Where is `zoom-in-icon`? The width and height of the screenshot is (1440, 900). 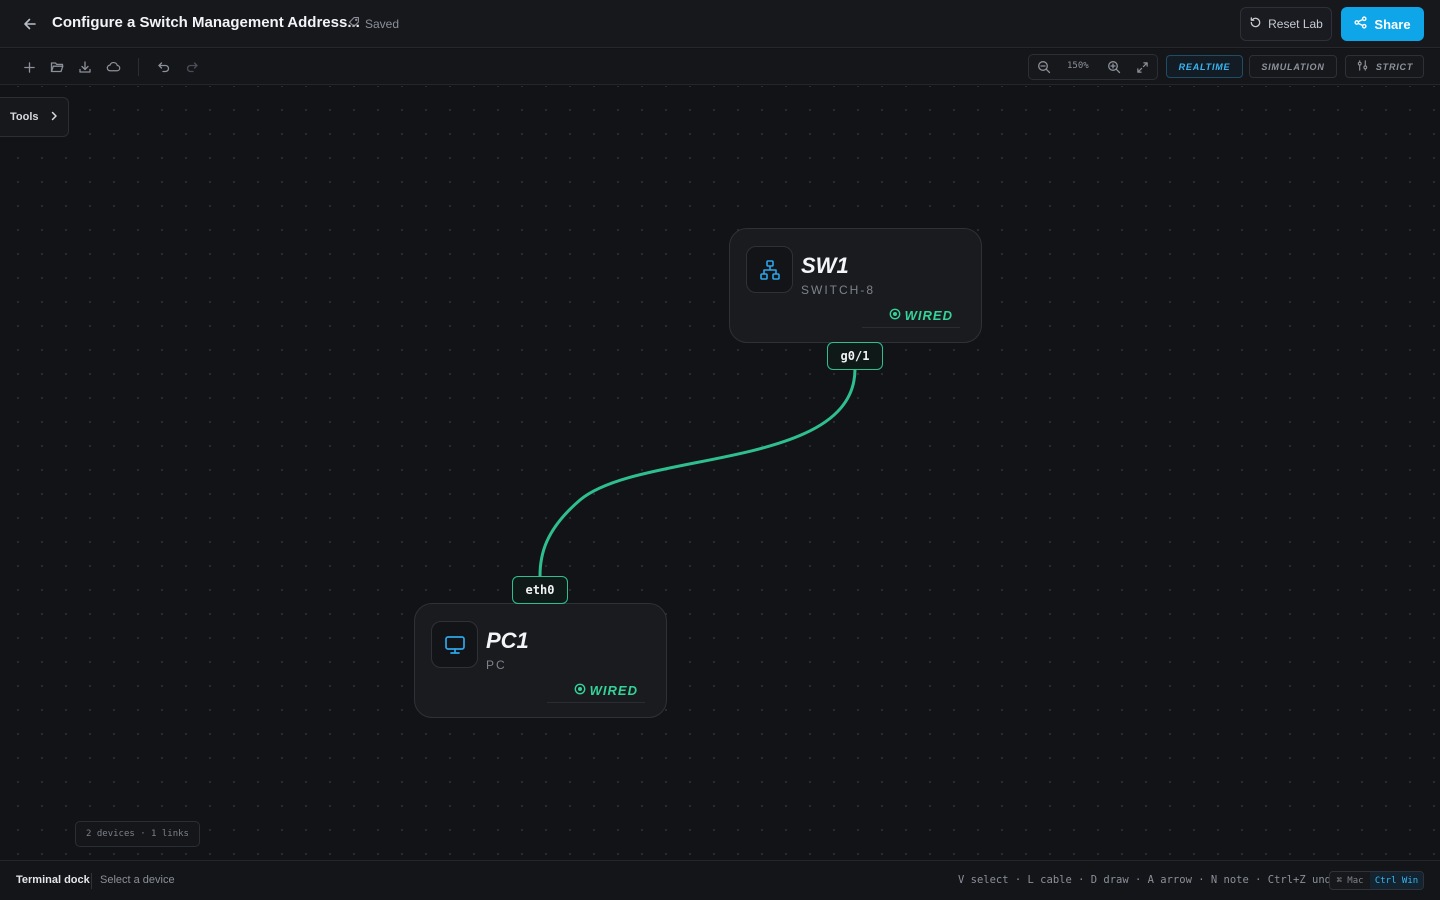
zoom-in-icon is located at coordinates (1114, 67).